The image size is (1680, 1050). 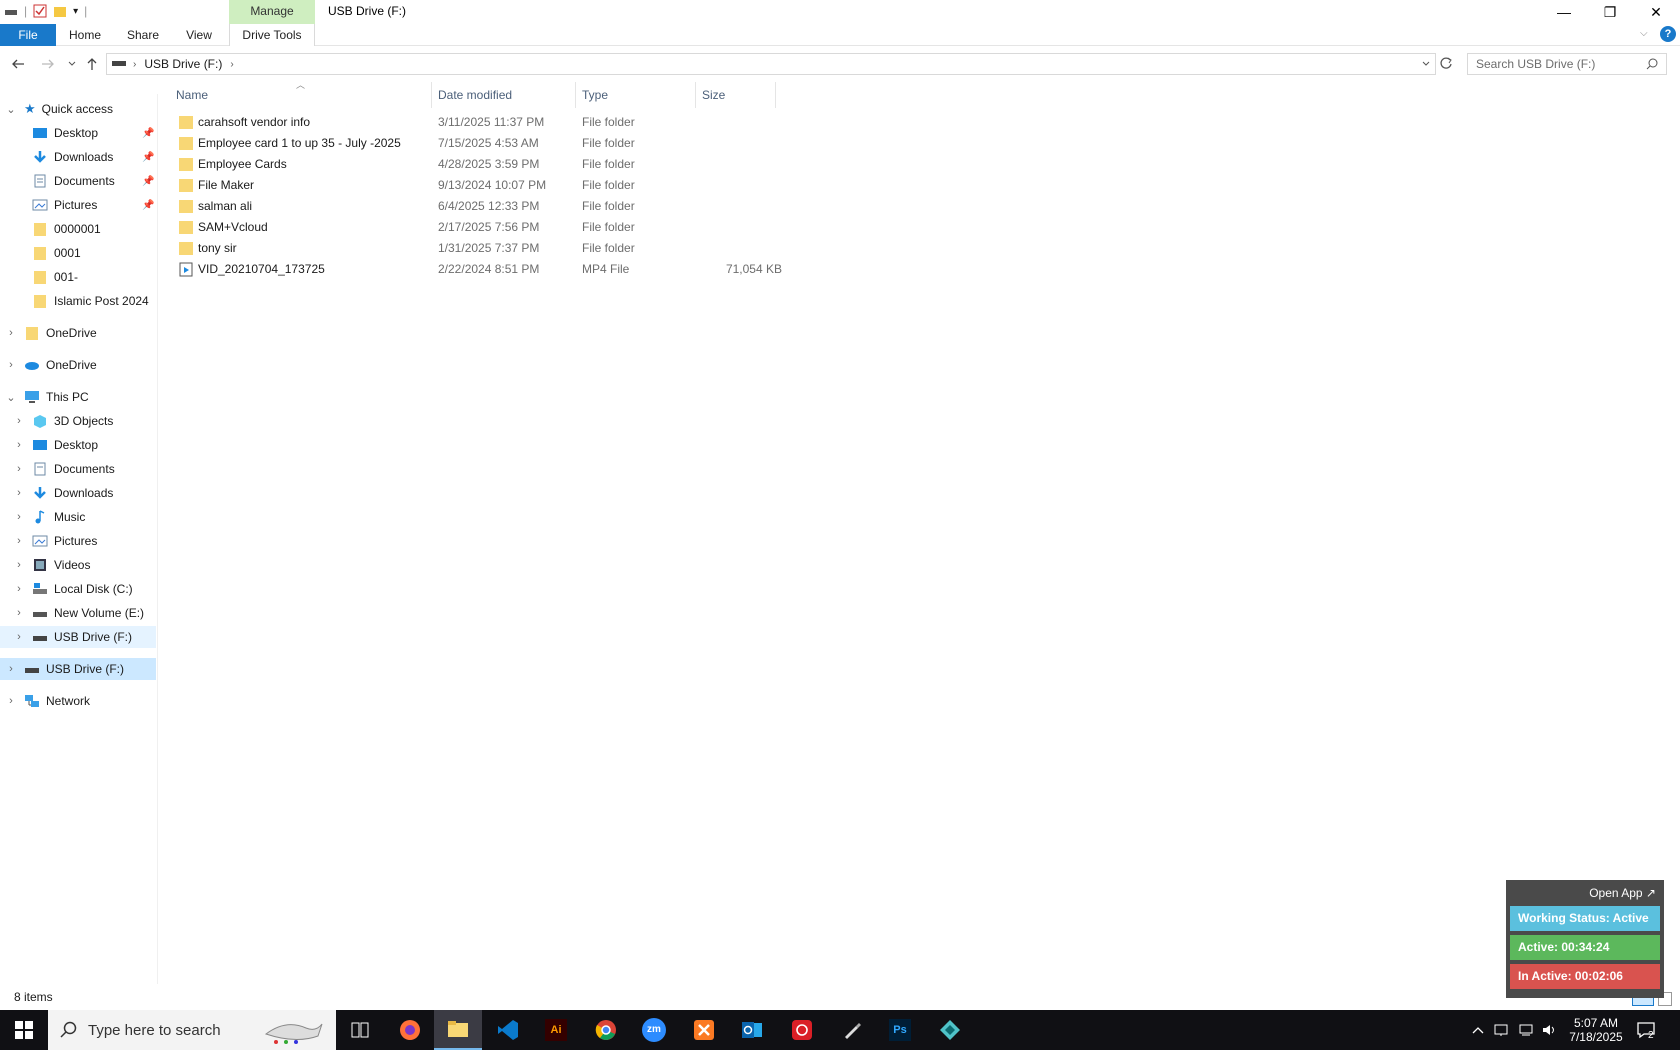 What do you see at coordinates (852, 1030) in the screenshot?
I see `taskbar-pen-tool` at bounding box center [852, 1030].